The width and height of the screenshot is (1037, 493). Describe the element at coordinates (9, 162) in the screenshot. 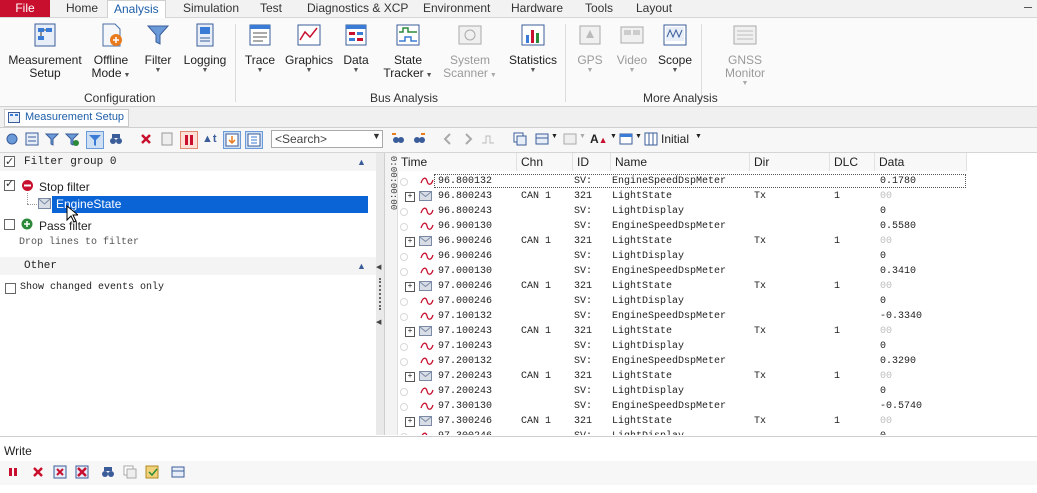

I see `filter-group-checkbox: ✓` at that location.